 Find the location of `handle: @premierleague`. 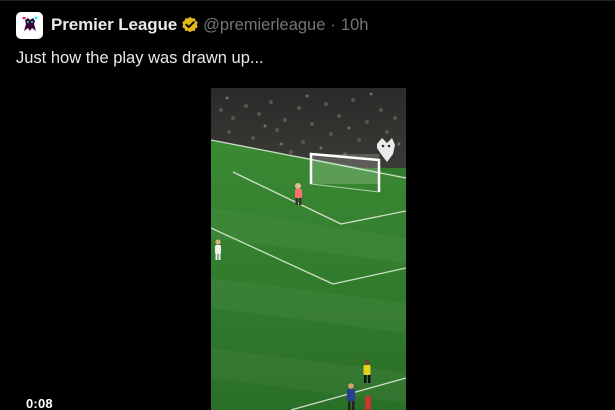

handle: @premierleague is located at coordinates (264, 25).